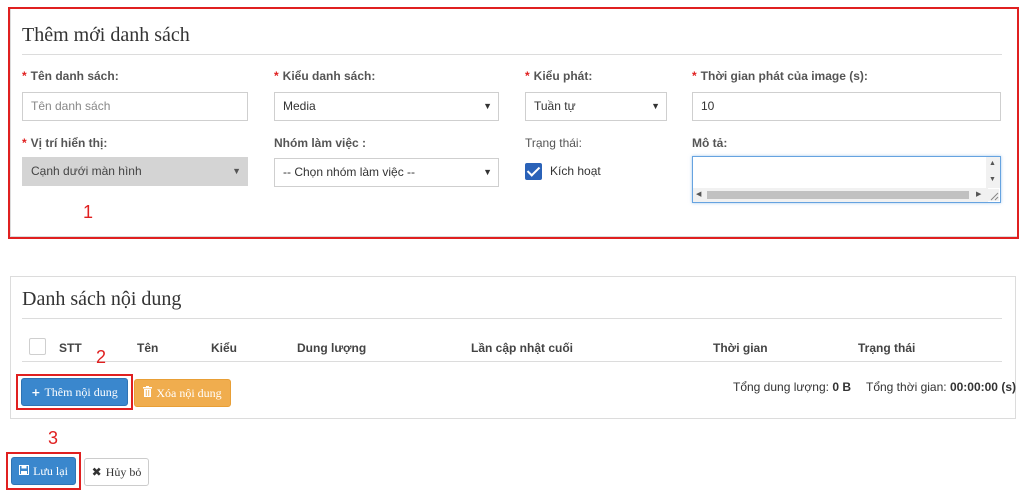  What do you see at coordinates (522, 348) in the screenshot?
I see `column-header-last-updated: Lần cập nhật cuối` at bounding box center [522, 348].